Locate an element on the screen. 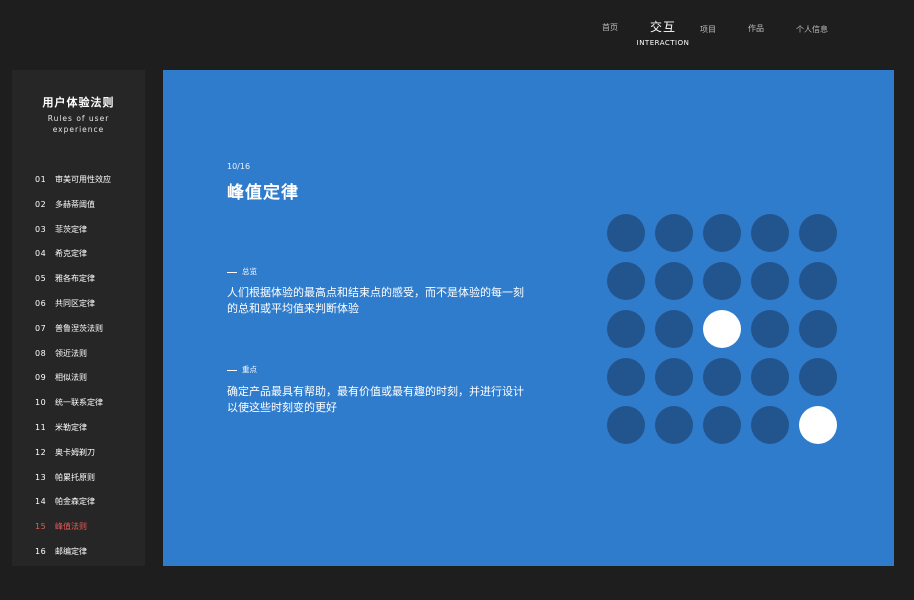  rule-label: 帕金森定律 is located at coordinates (75, 502).